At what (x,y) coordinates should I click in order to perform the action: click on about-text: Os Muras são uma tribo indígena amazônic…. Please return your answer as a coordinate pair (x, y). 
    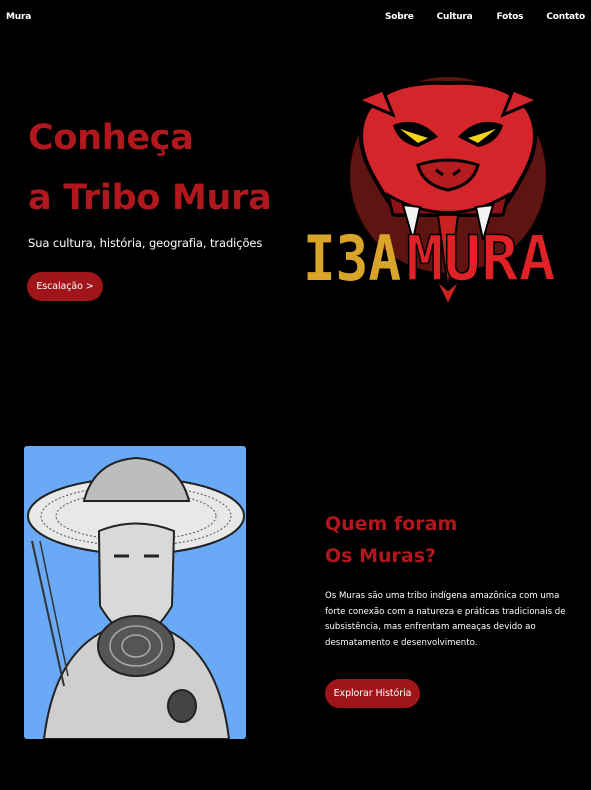
    Looking at the image, I should click on (445, 619).